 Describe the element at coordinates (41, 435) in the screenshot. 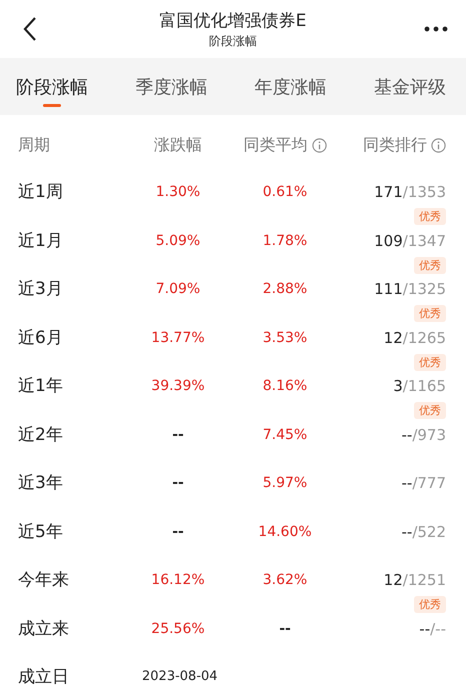

I see `period-label: 近2年` at that location.